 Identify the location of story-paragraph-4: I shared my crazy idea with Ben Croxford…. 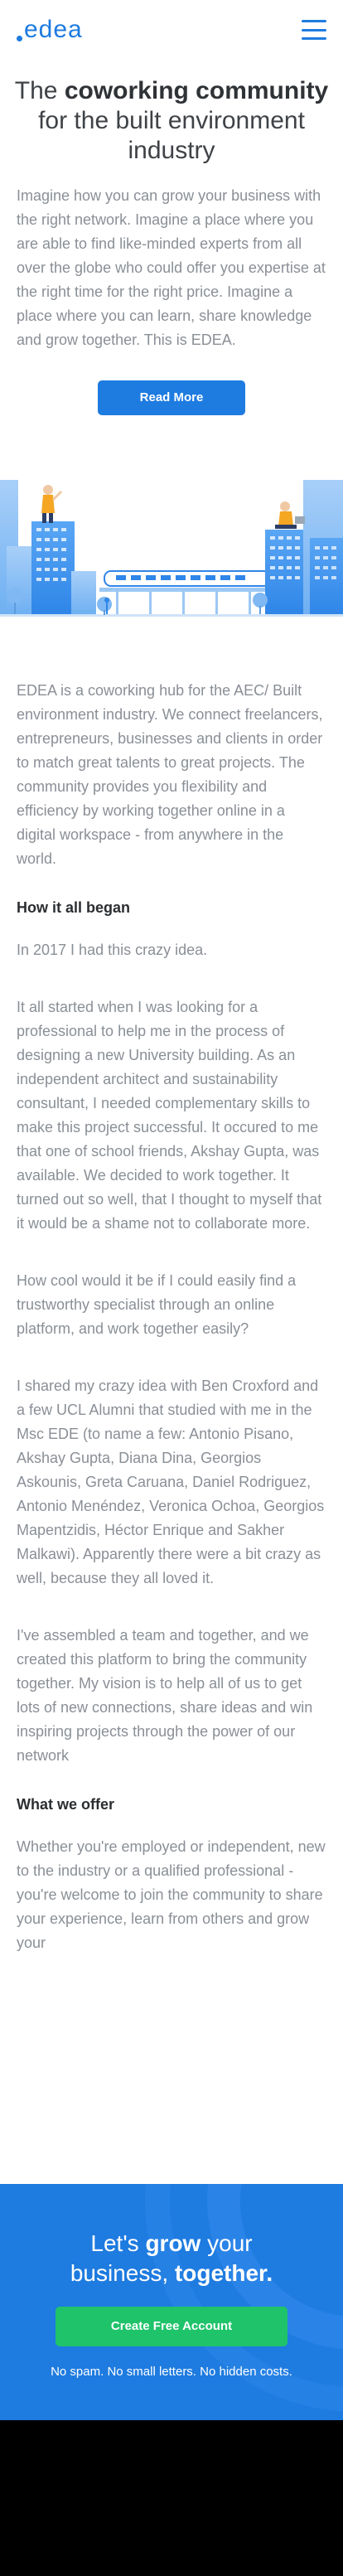
(171, 1482).